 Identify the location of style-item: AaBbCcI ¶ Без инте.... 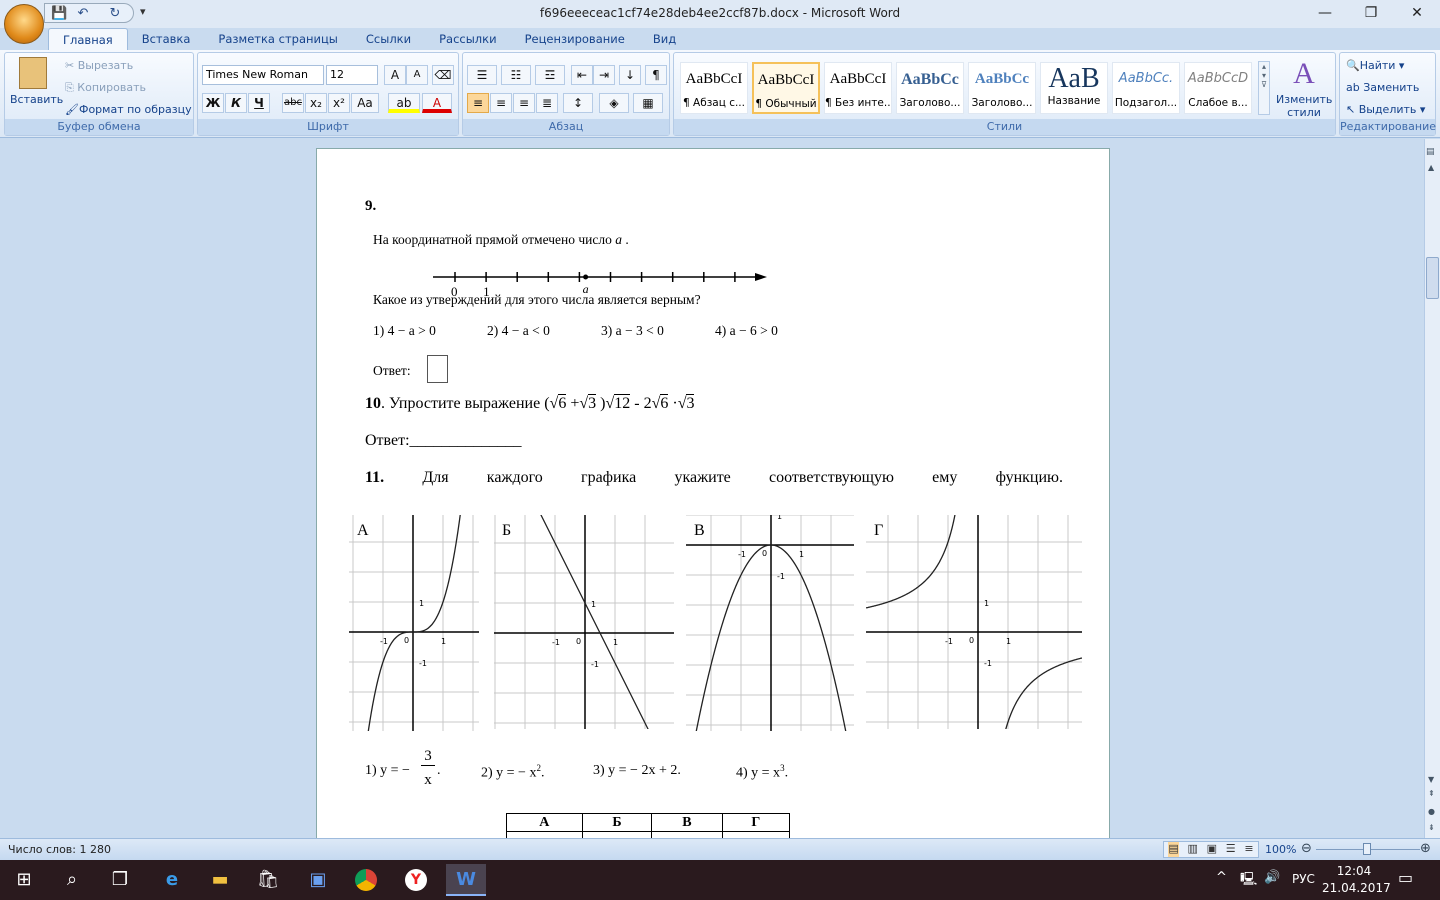
(858, 88).